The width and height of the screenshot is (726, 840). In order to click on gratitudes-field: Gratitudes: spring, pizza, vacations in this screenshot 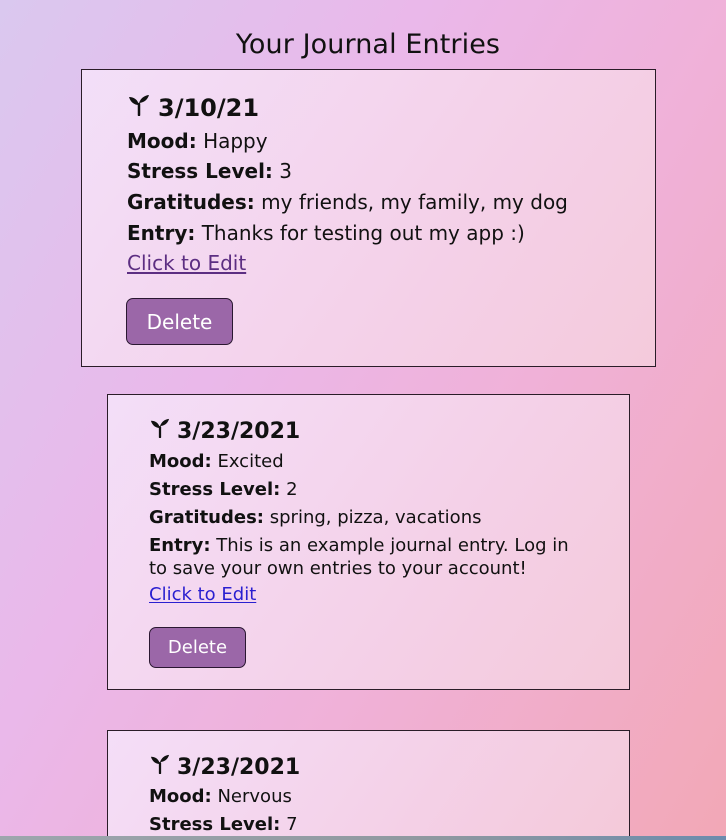, I will do `click(315, 517)`.